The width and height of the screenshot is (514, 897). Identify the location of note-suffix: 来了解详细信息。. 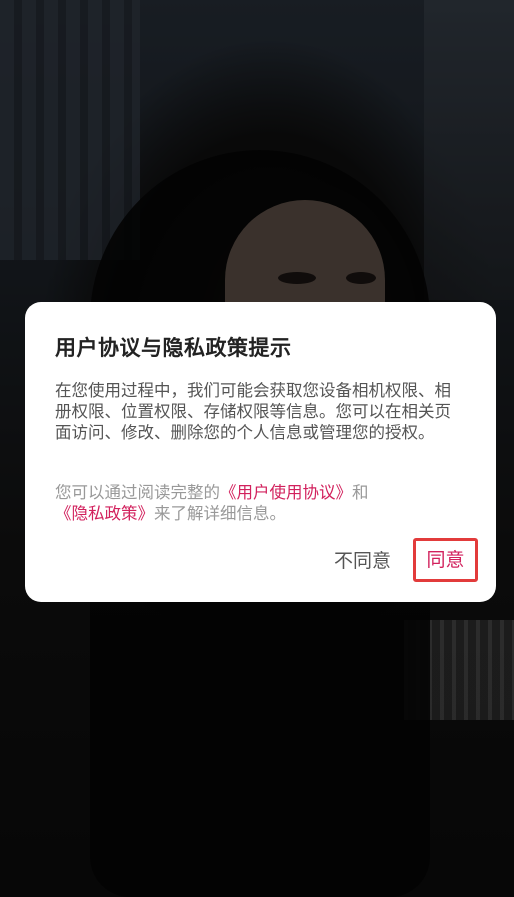
(220, 513).